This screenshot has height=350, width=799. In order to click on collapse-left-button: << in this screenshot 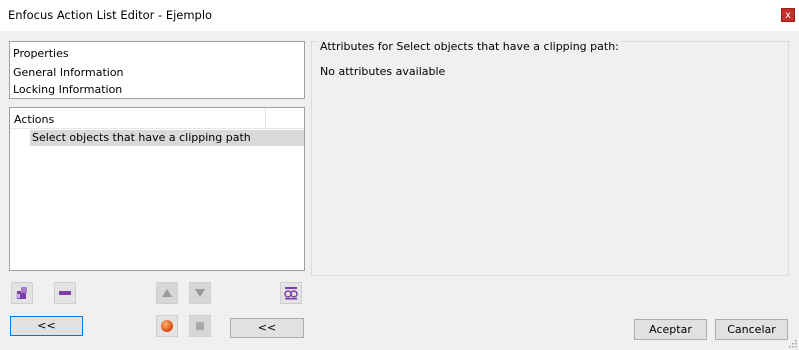, I will do `click(46, 326)`.